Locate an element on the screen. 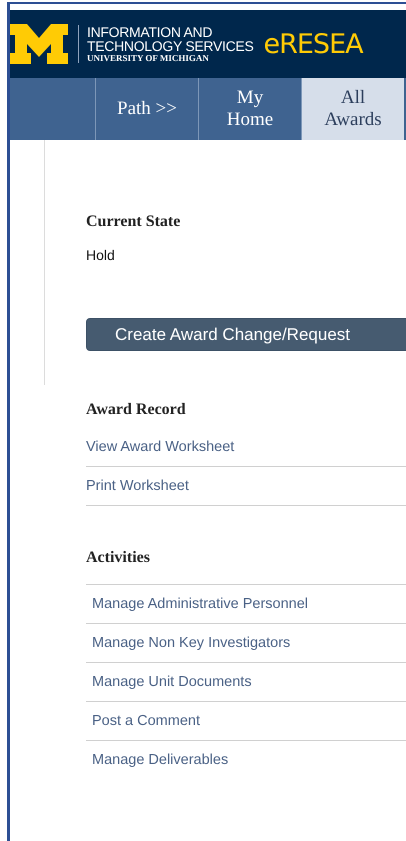 This screenshot has height=841, width=406. section-heading: Current State is located at coordinates (134, 222).